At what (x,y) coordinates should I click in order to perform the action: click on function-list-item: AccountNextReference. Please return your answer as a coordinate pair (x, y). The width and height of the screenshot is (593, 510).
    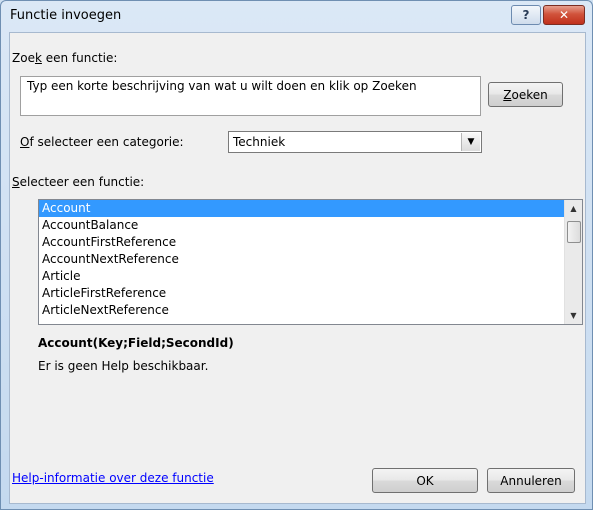
    Looking at the image, I should click on (310, 259).